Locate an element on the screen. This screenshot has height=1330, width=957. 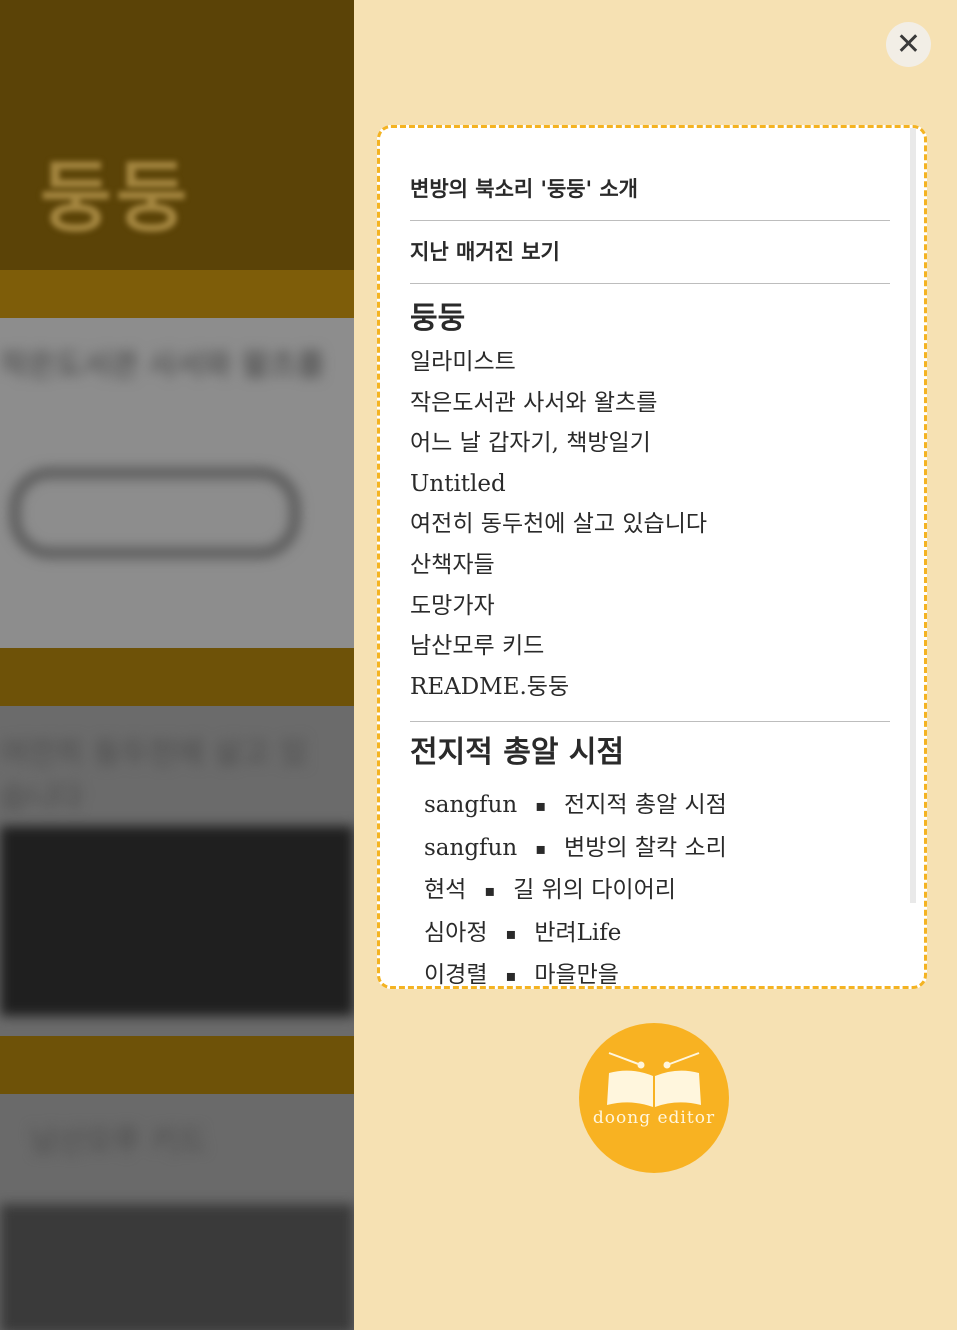
background-card-1-image is located at coordinates (155, 513).